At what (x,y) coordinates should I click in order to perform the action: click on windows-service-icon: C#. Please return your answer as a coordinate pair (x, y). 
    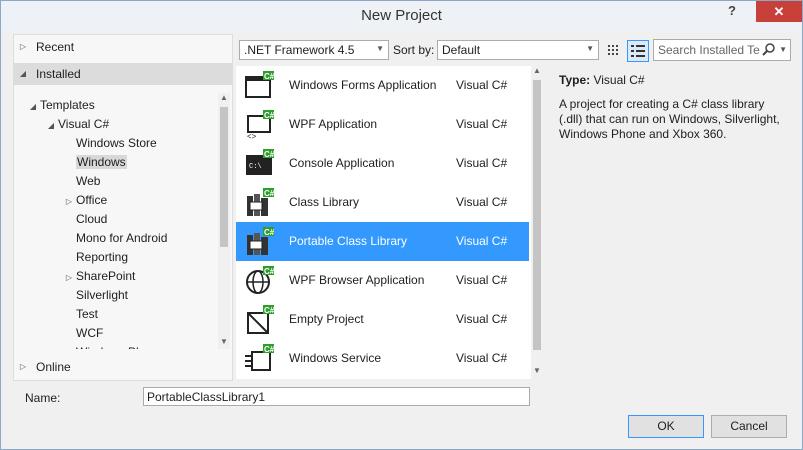
    Looking at the image, I should click on (259, 359).